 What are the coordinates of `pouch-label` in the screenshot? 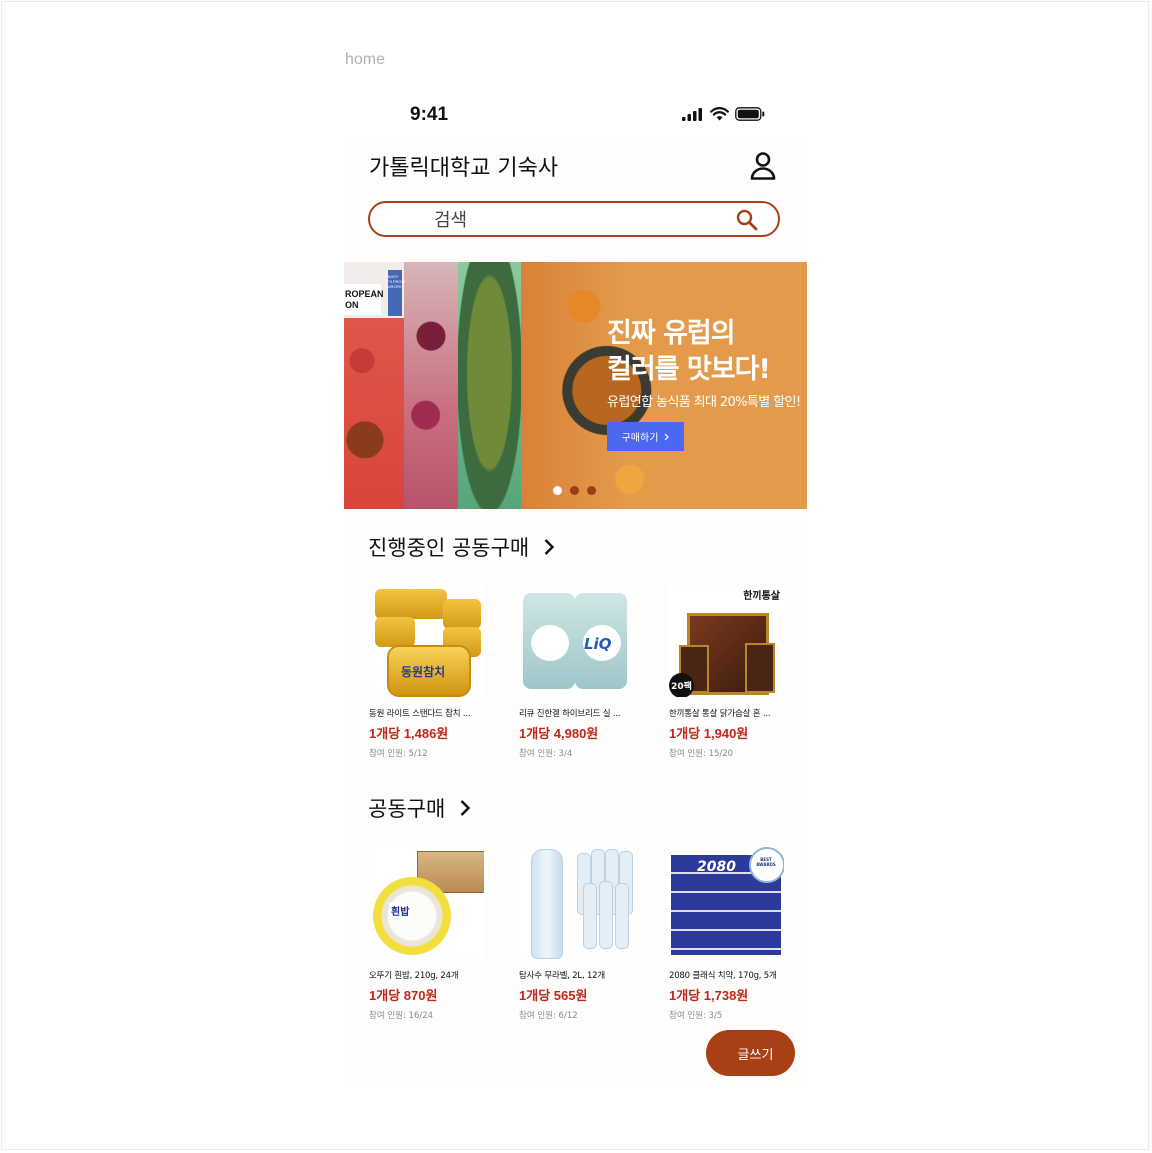 It's located at (550, 643).